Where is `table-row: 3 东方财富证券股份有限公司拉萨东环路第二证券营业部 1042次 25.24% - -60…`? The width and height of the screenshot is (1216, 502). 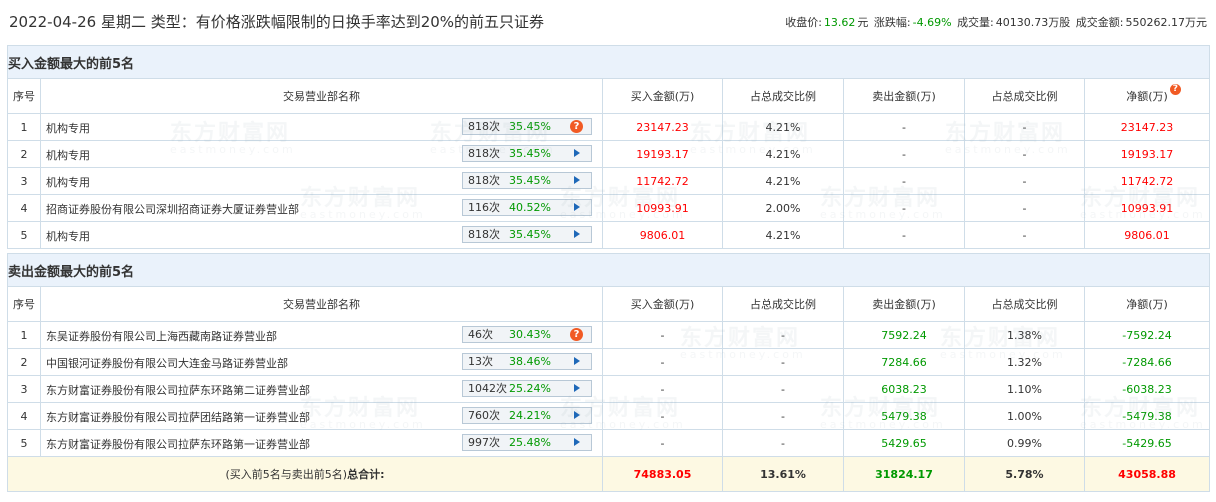 table-row: 3 东方财富证券股份有限公司拉萨东环路第二证券营业部 1042次 25.24% - -60… is located at coordinates (609, 389).